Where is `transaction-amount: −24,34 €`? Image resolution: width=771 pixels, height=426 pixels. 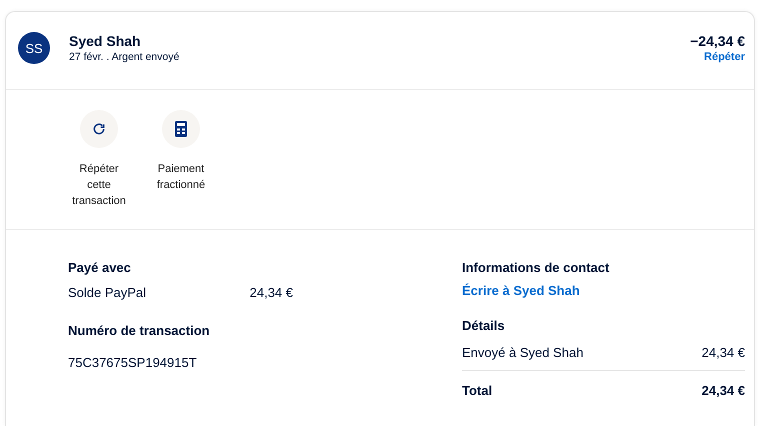 transaction-amount: −24,34 € is located at coordinates (717, 41).